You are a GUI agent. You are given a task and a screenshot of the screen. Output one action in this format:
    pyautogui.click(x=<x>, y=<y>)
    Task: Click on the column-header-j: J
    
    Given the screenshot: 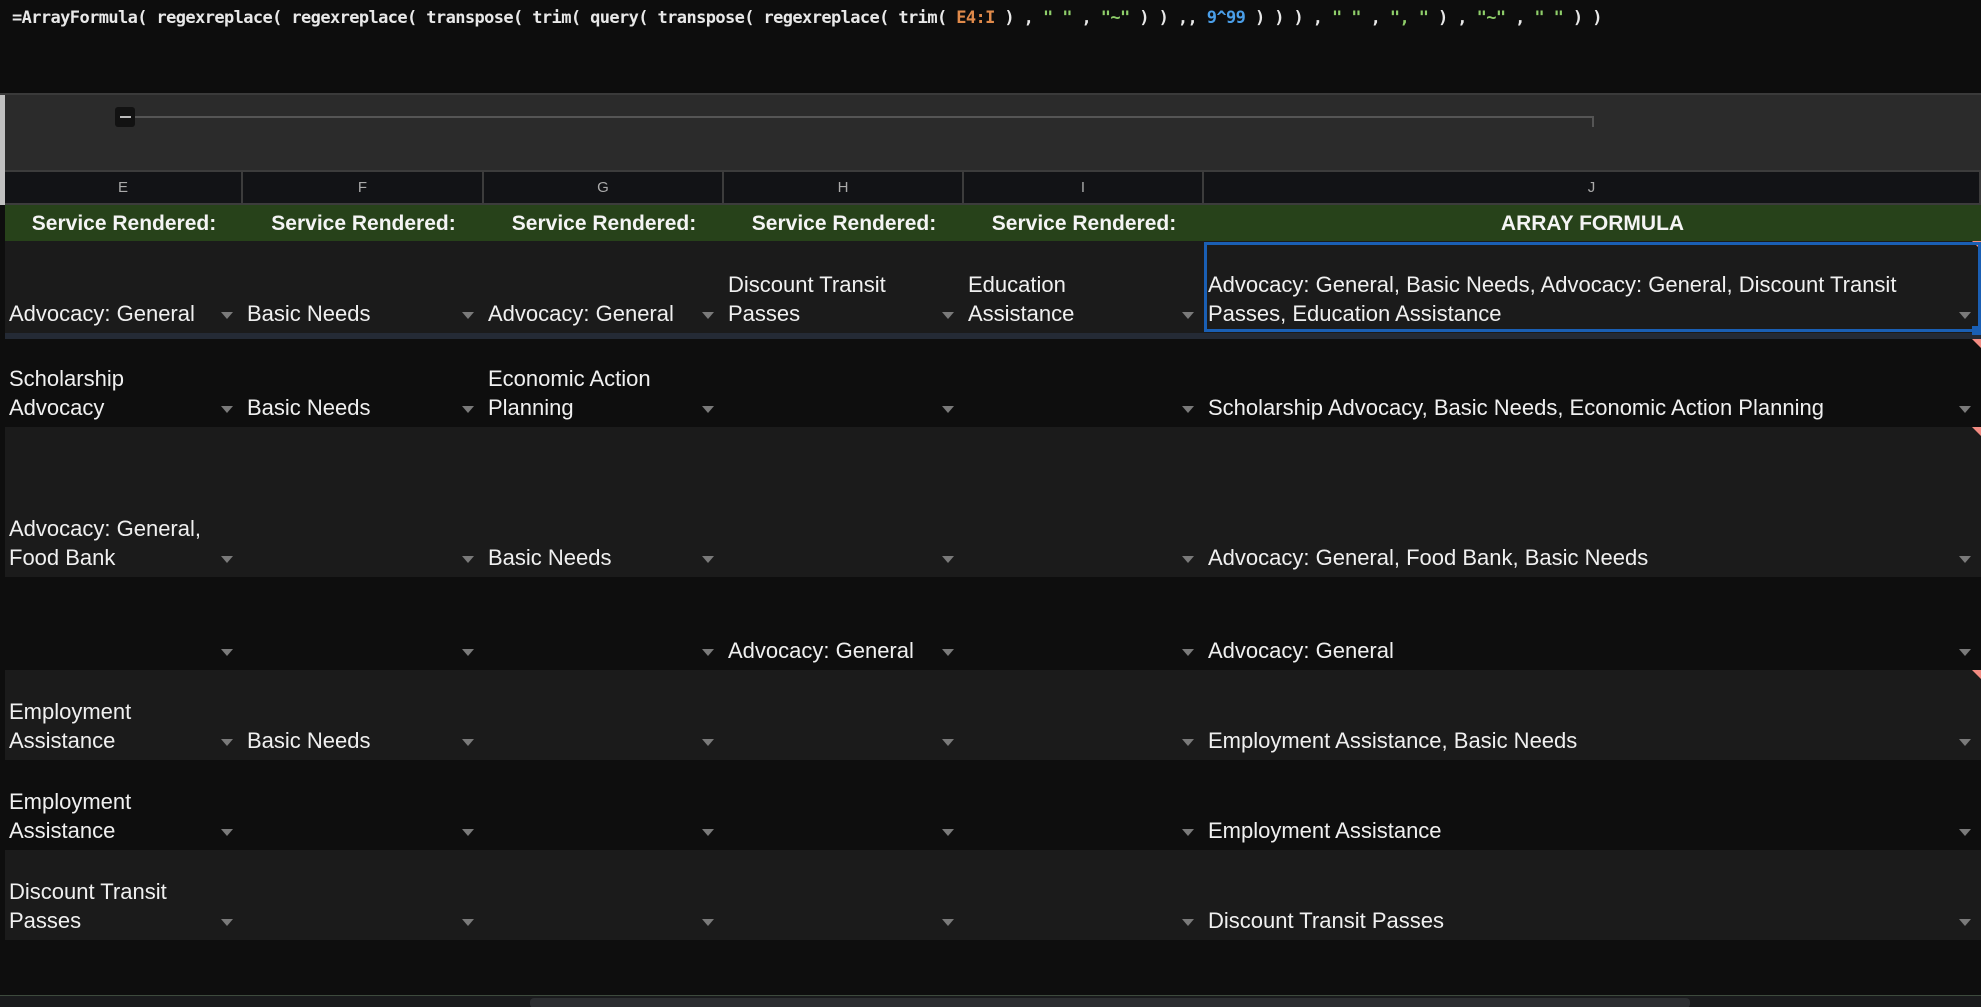 What is the action you would take?
    pyautogui.click(x=1592, y=187)
    